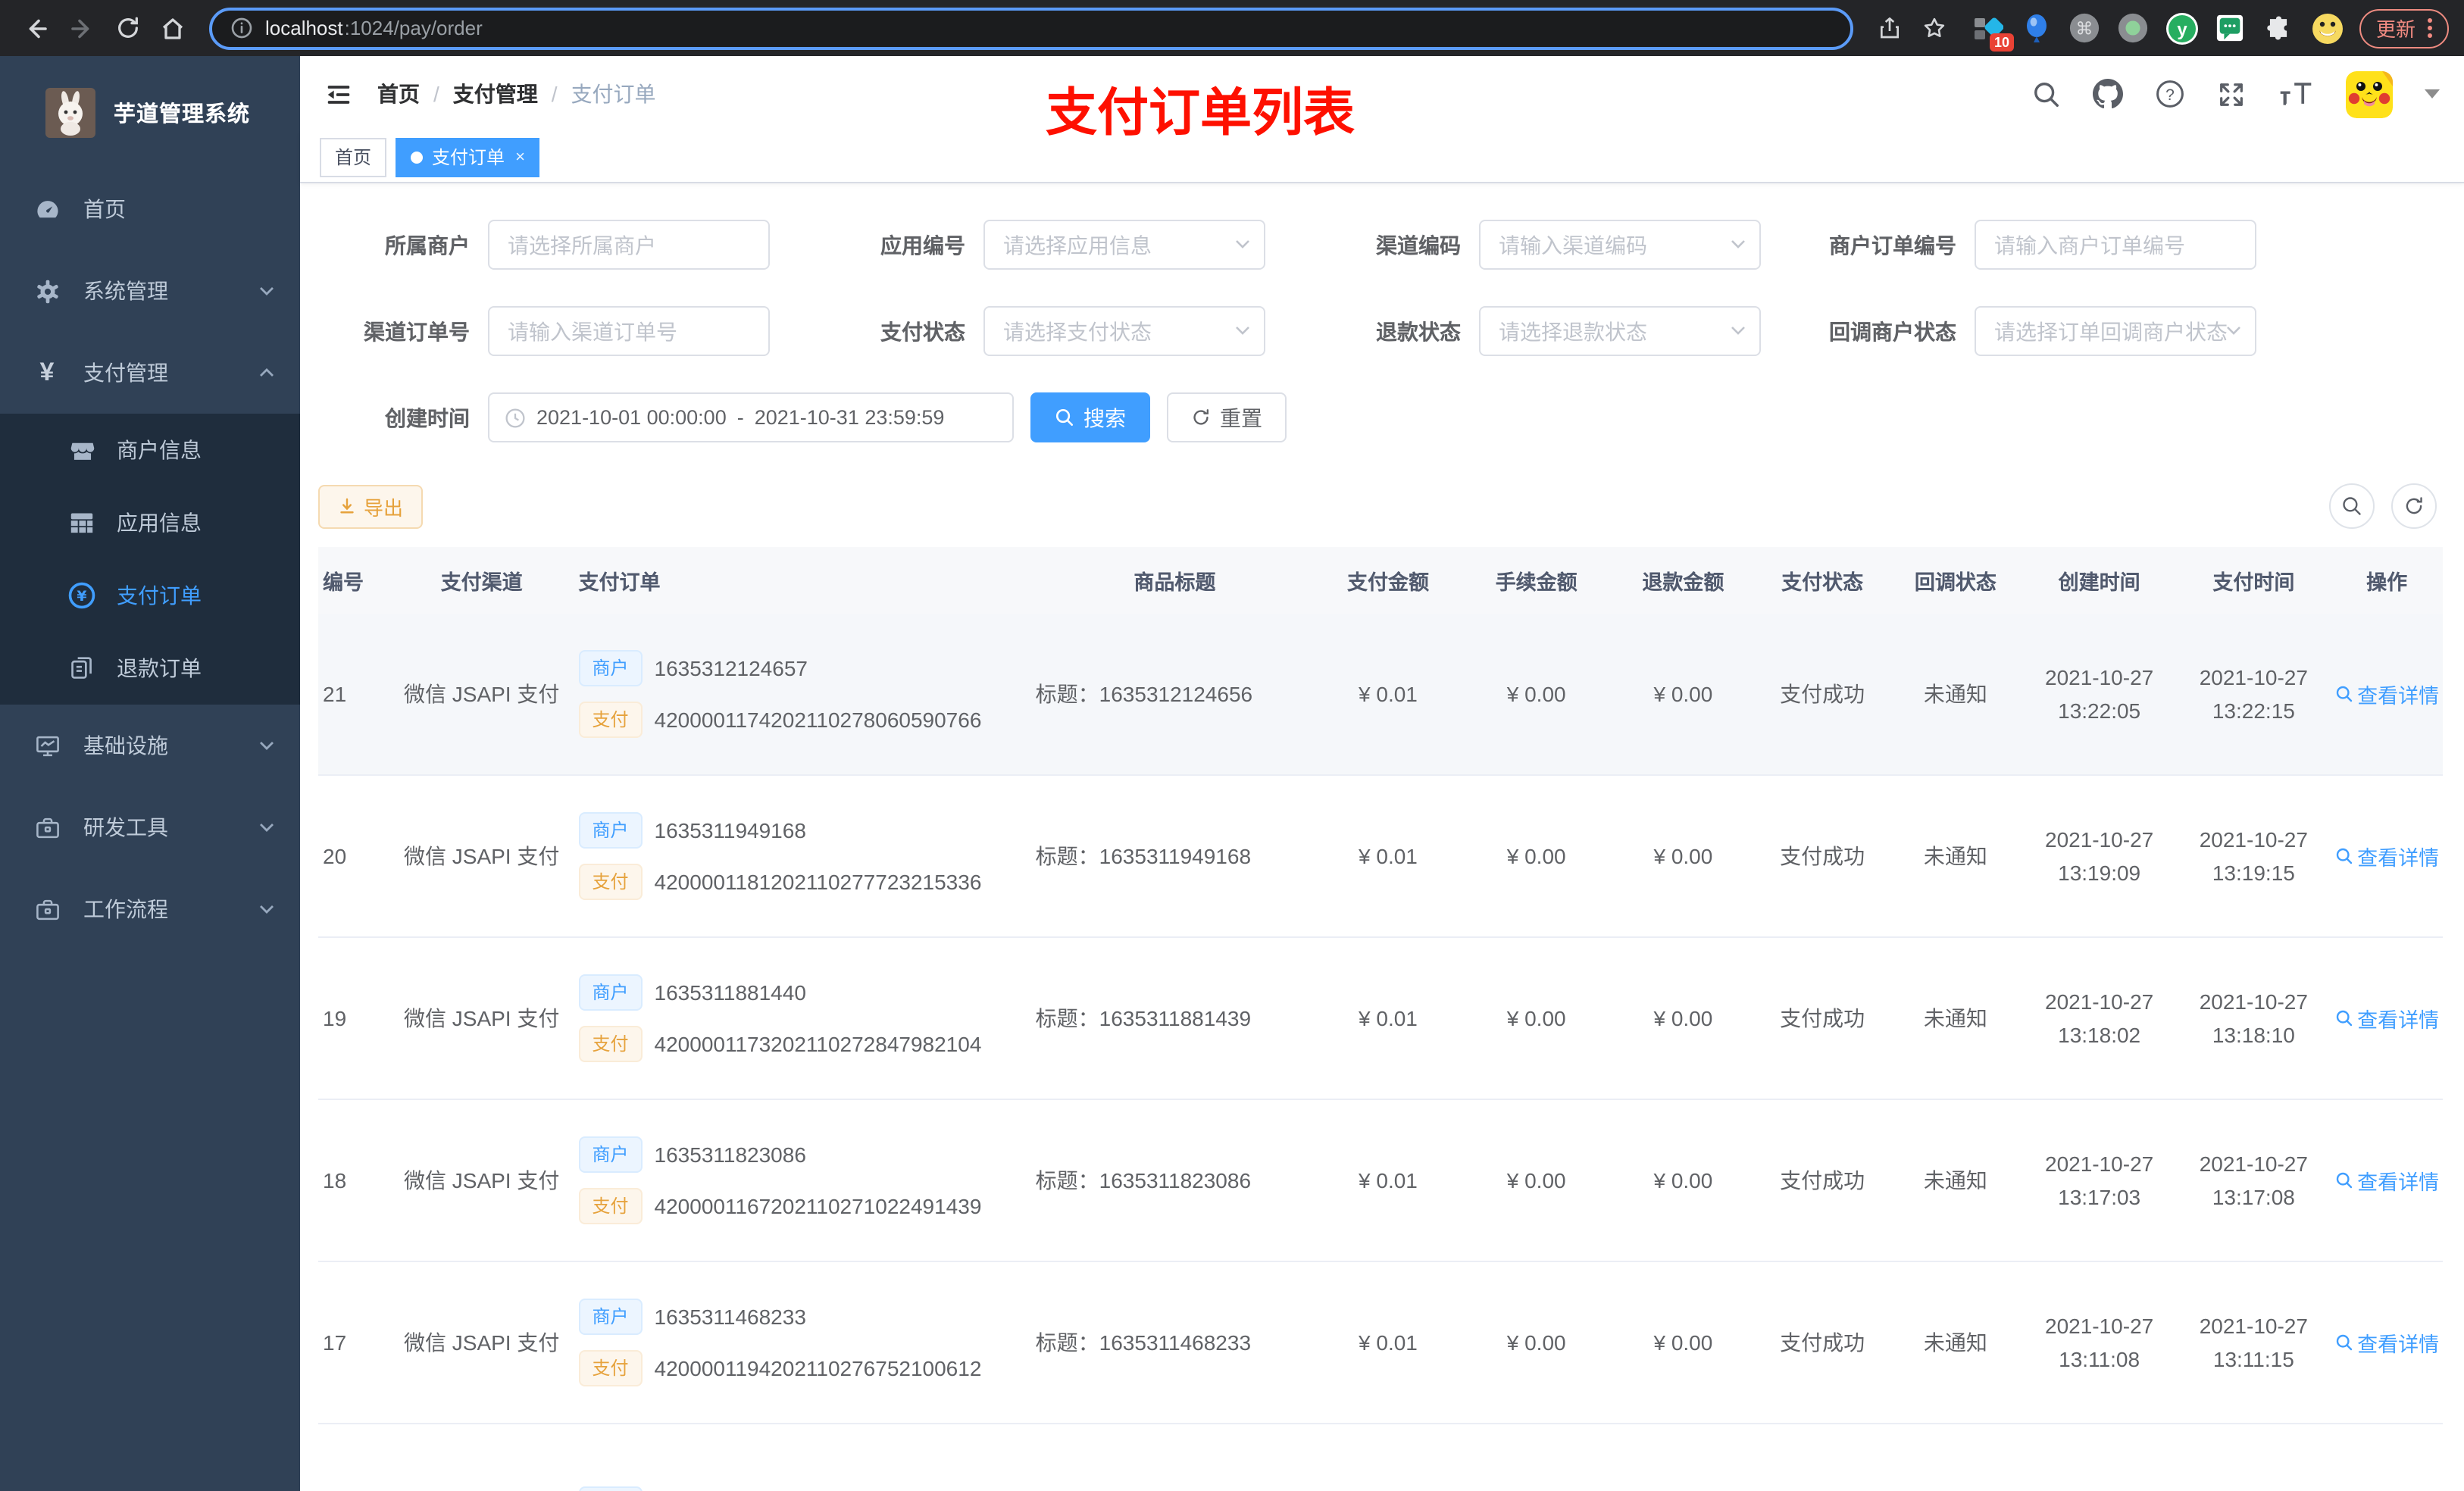  Describe the element at coordinates (2253, 582) in the screenshot. I see `col-paid: 支付时间` at that location.